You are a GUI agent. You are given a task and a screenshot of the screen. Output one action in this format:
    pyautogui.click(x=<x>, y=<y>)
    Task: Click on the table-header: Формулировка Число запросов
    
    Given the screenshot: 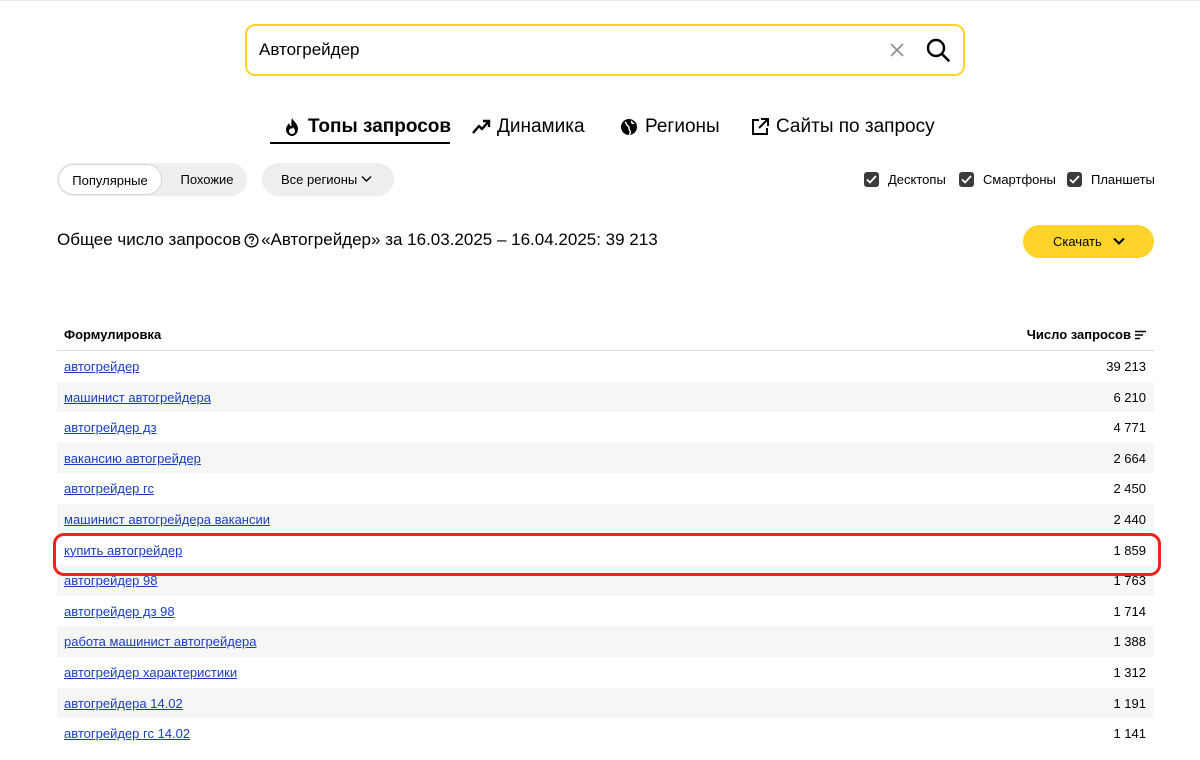 What is the action you would take?
    pyautogui.click(x=605, y=335)
    